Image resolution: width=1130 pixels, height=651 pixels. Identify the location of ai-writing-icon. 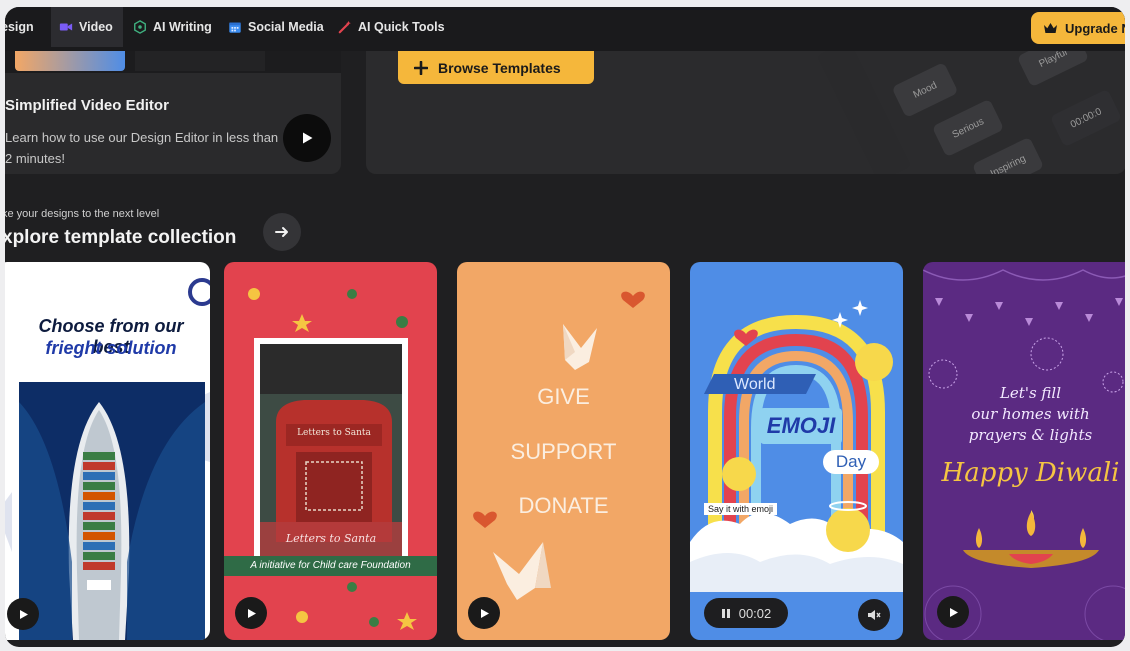
(140, 27).